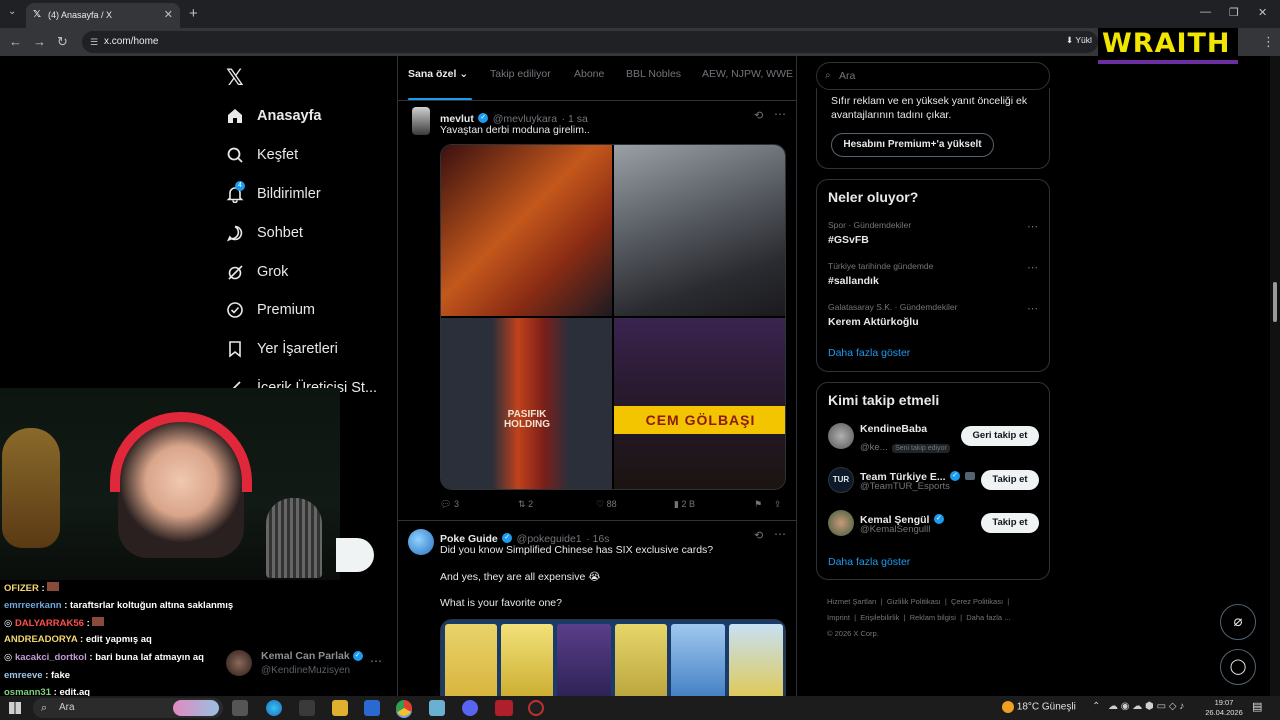  What do you see at coordinates (1275, 376) in the screenshot?
I see `scrollbar` at bounding box center [1275, 376].